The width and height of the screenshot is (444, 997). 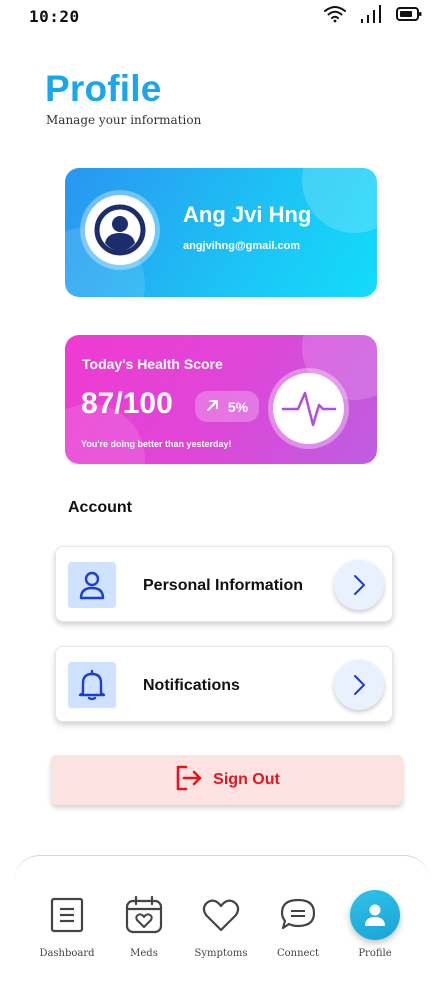 I want to click on user-avatar-icon, so click(x=120, y=230).